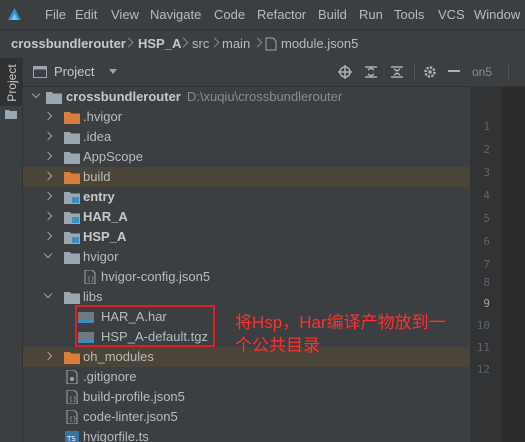 The width and height of the screenshot is (525, 442). What do you see at coordinates (246, 217) in the screenshot?
I see `tree-row-har-a: HAR_A` at bounding box center [246, 217].